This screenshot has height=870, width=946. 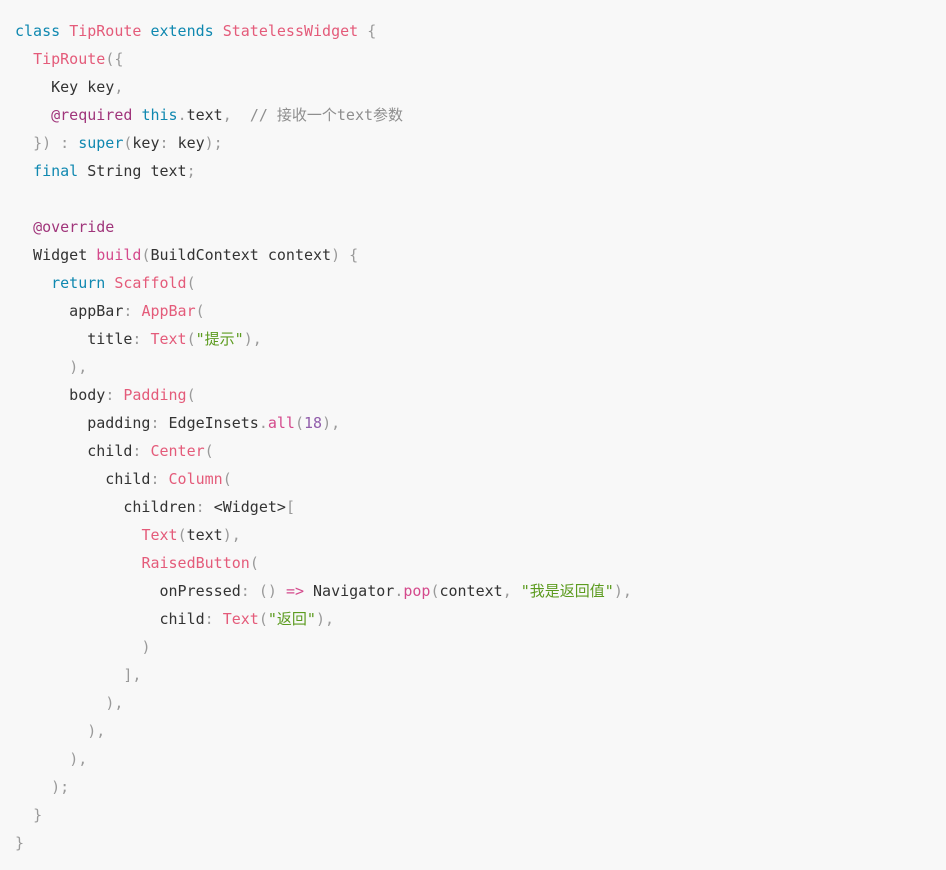 What do you see at coordinates (128, 591) in the screenshot?
I see `code-token: onPressed` at bounding box center [128, 591].